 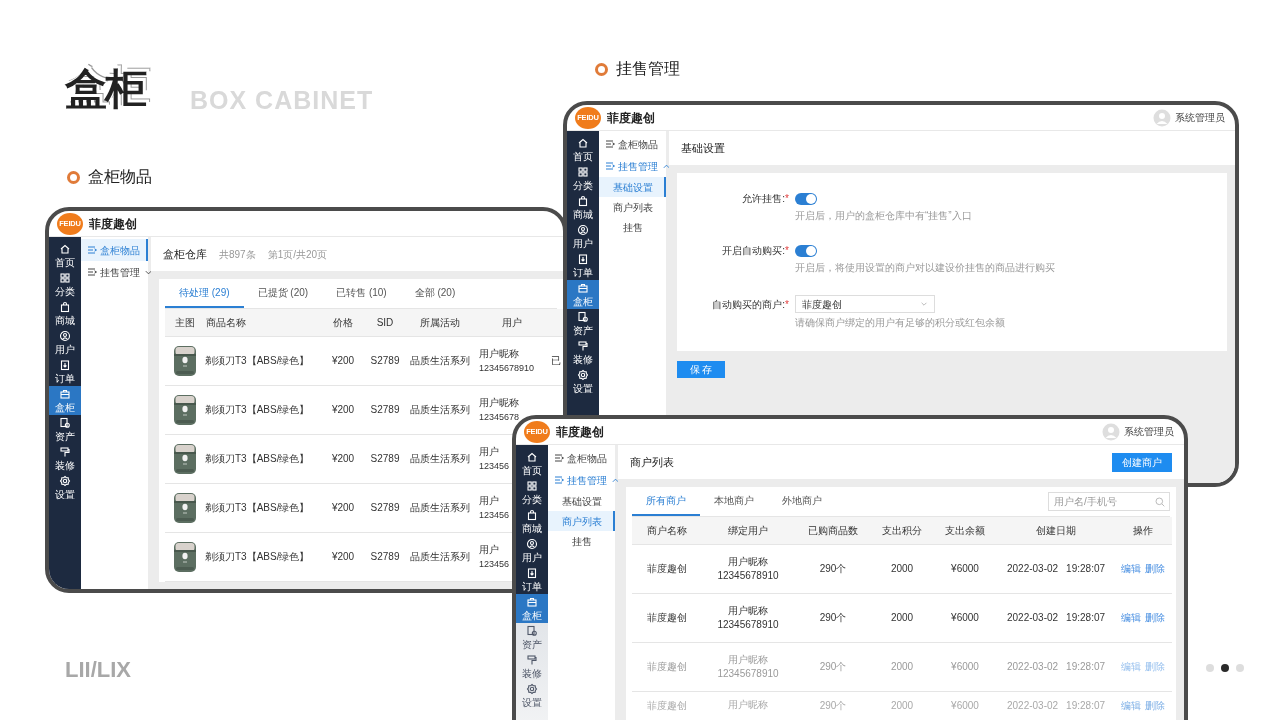 What do you see at coordinates (65, 481) in the screenshot?
I see `settings-icon` at bounding box center [65, 481].